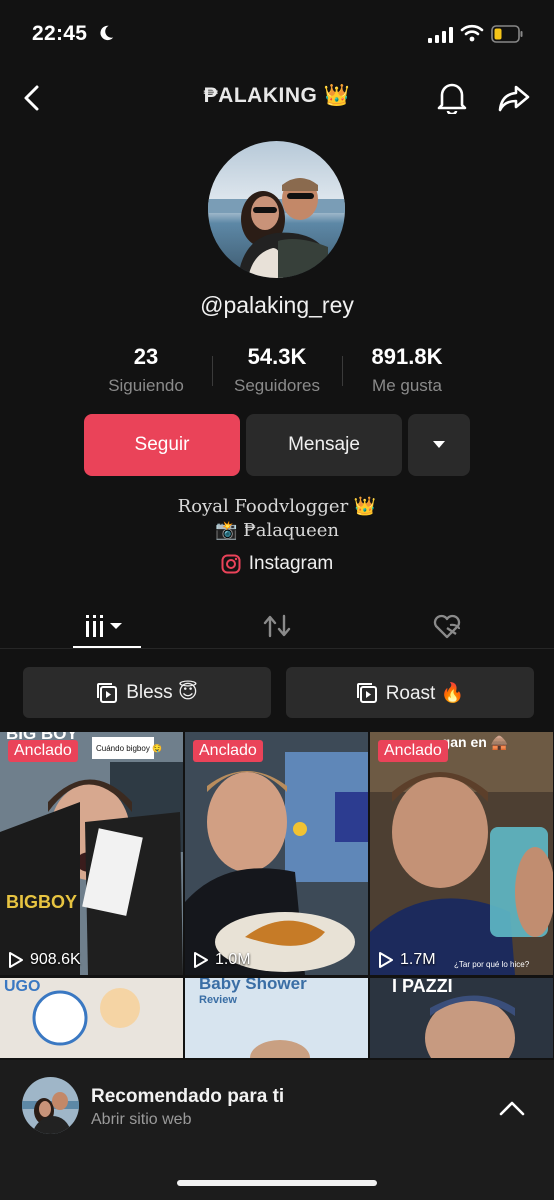 This screenshot has width=554, height=1200. I want to click on video-overlay-text: UGO, so click(22, 986).